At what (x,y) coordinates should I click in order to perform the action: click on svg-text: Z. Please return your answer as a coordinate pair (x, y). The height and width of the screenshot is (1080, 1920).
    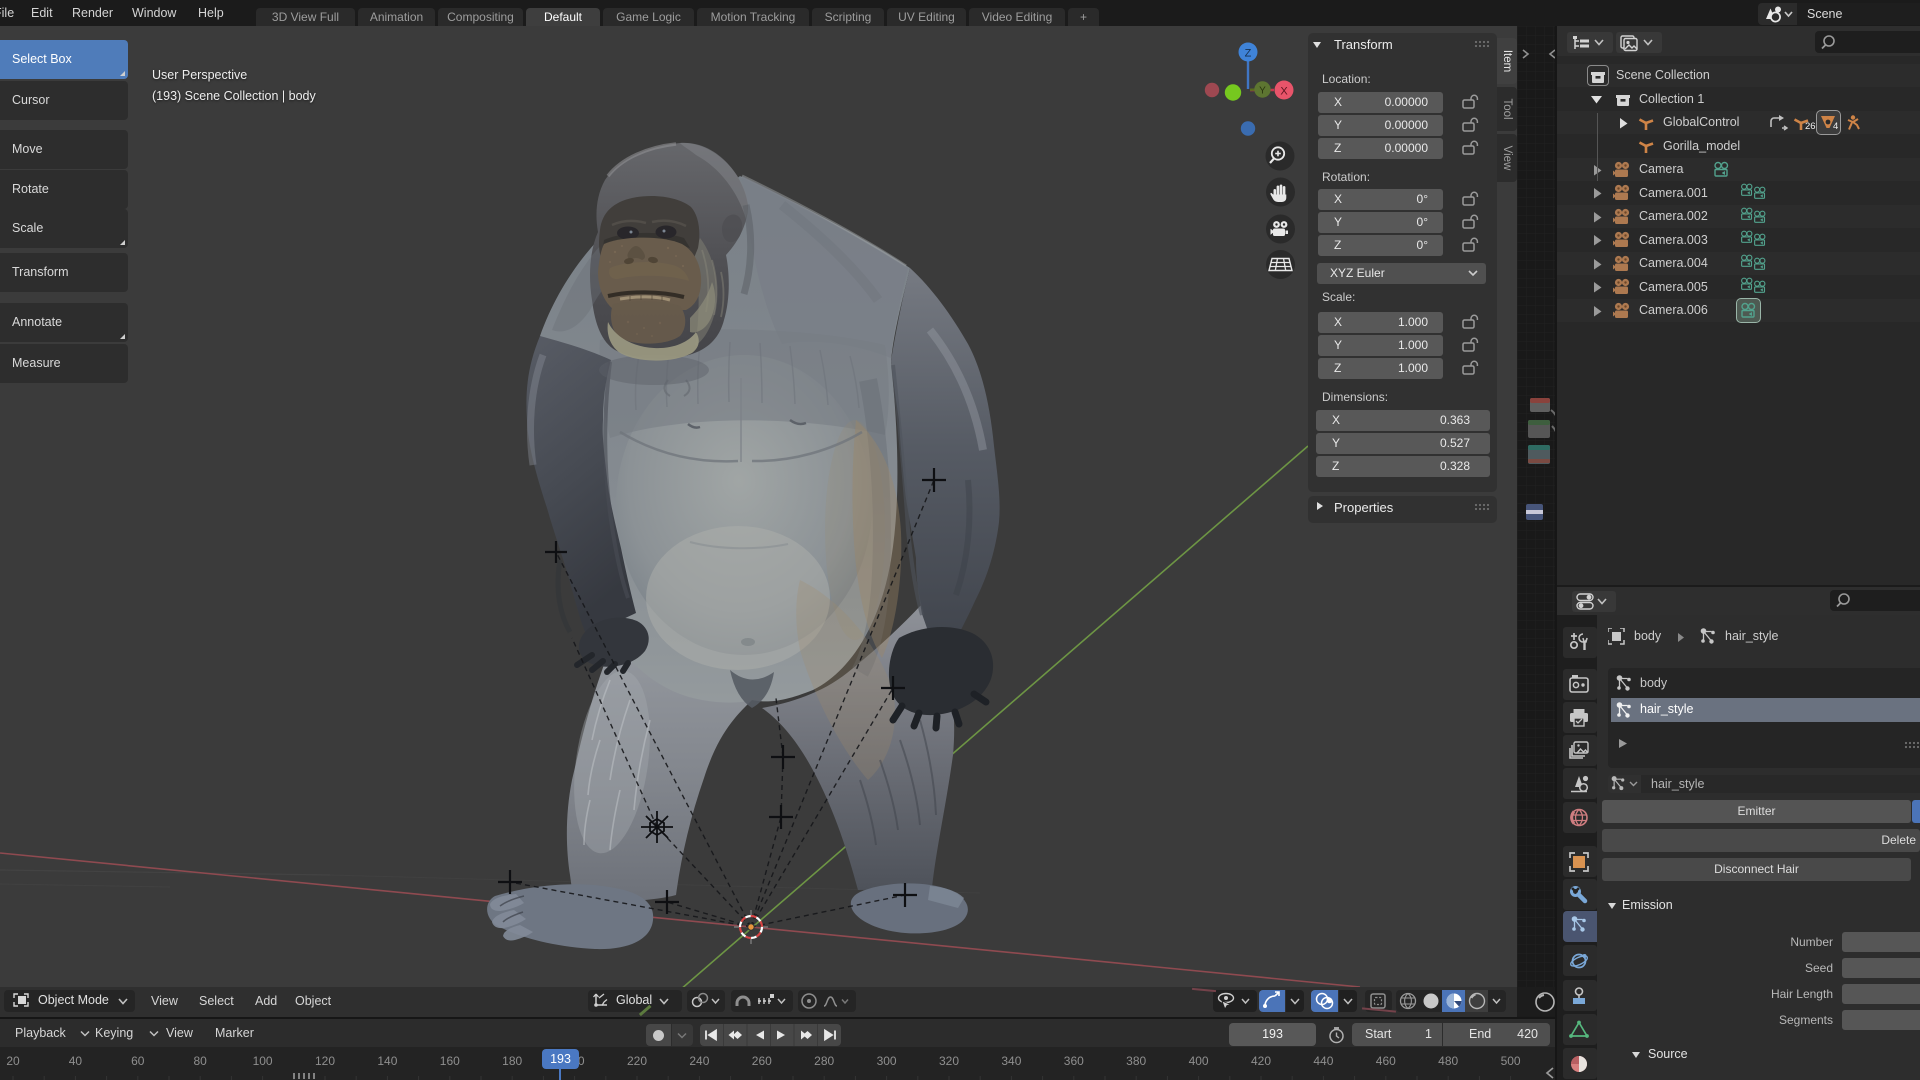
    Looking at the image, I should click on (1248, 54).